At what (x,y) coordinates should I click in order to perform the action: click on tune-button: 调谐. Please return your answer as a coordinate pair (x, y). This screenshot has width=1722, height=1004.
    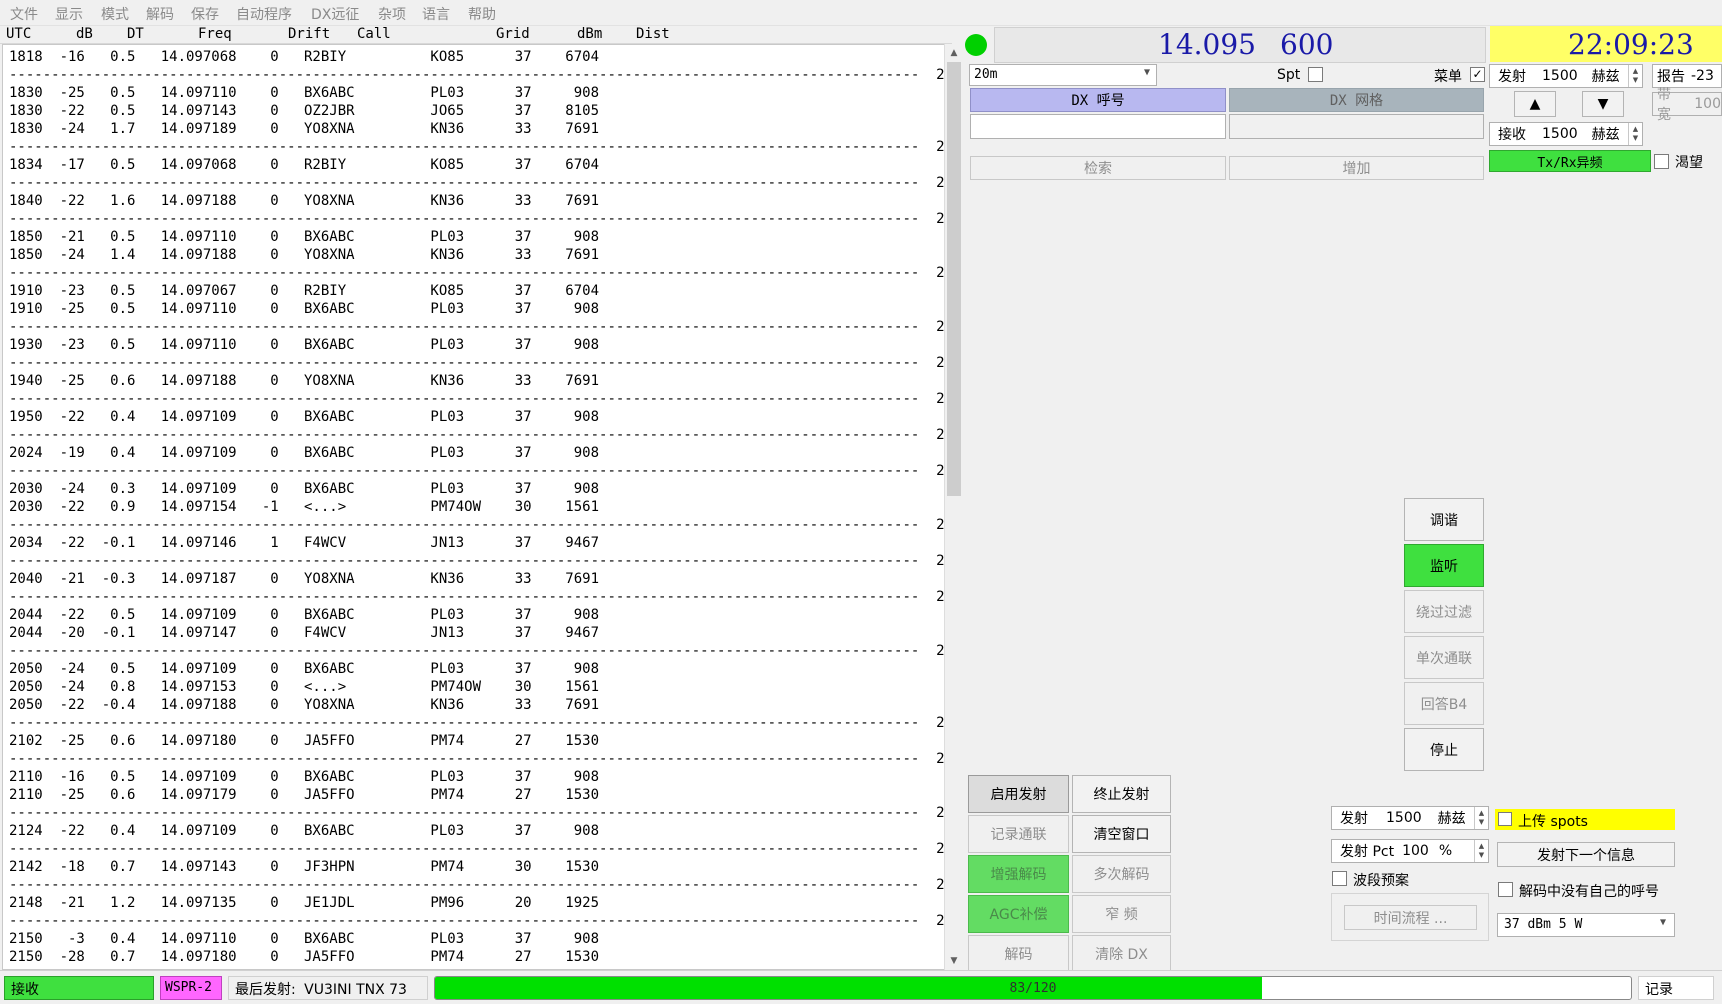
    Looking at the image, I should click on (1444, 519).